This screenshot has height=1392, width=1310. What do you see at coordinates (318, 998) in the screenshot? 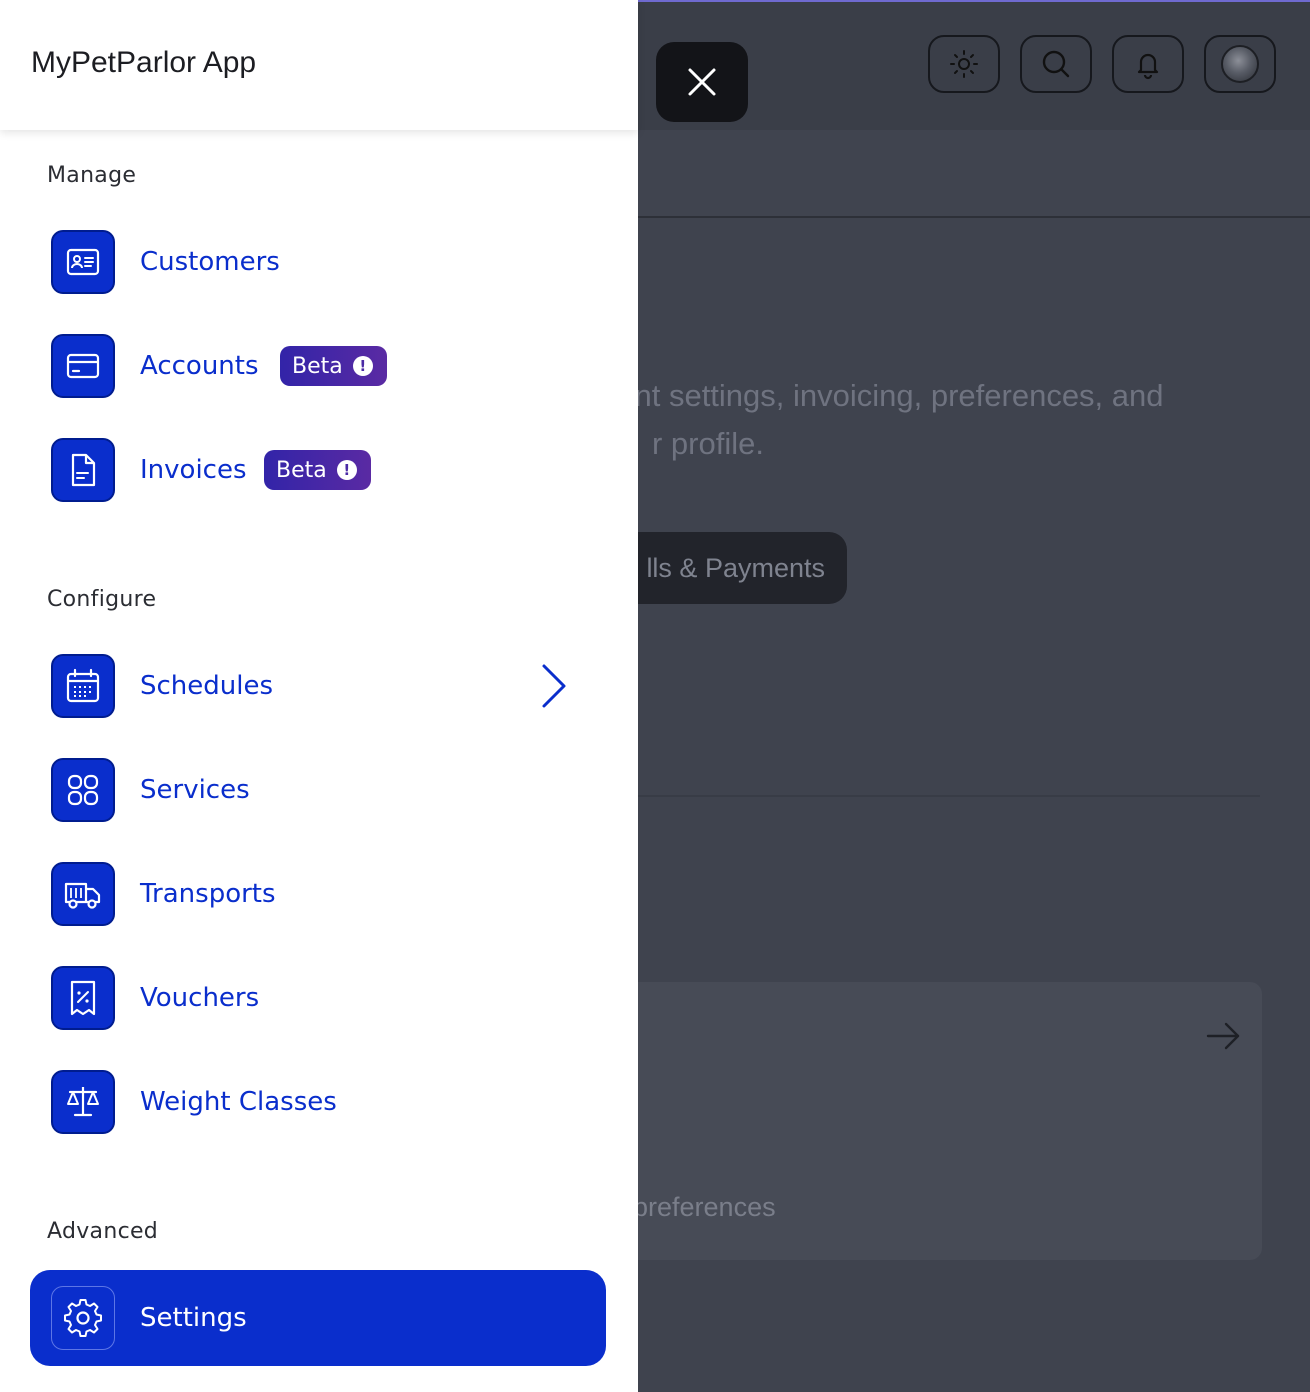
I see `nav-item-vouchers: Vouchers` at bounding box center [318, 998].